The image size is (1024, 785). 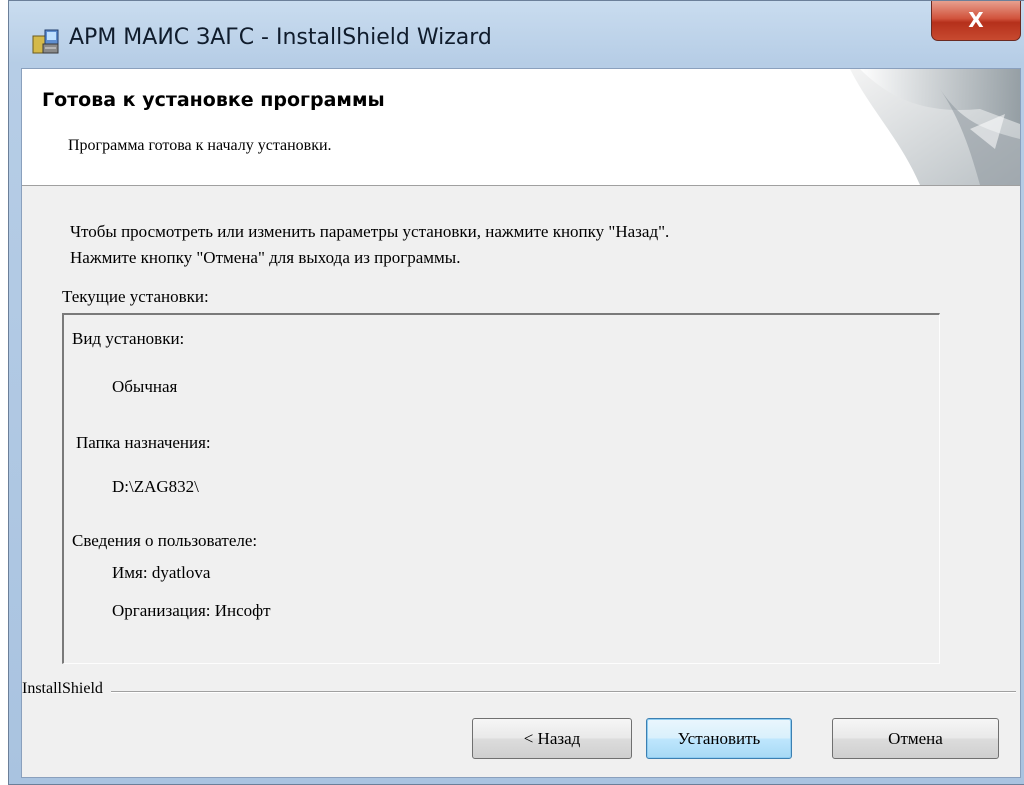 I want to click on window-title: АРМ МАИС ЗАГС - InstallShield Wizard, so click(x=280, y=37).